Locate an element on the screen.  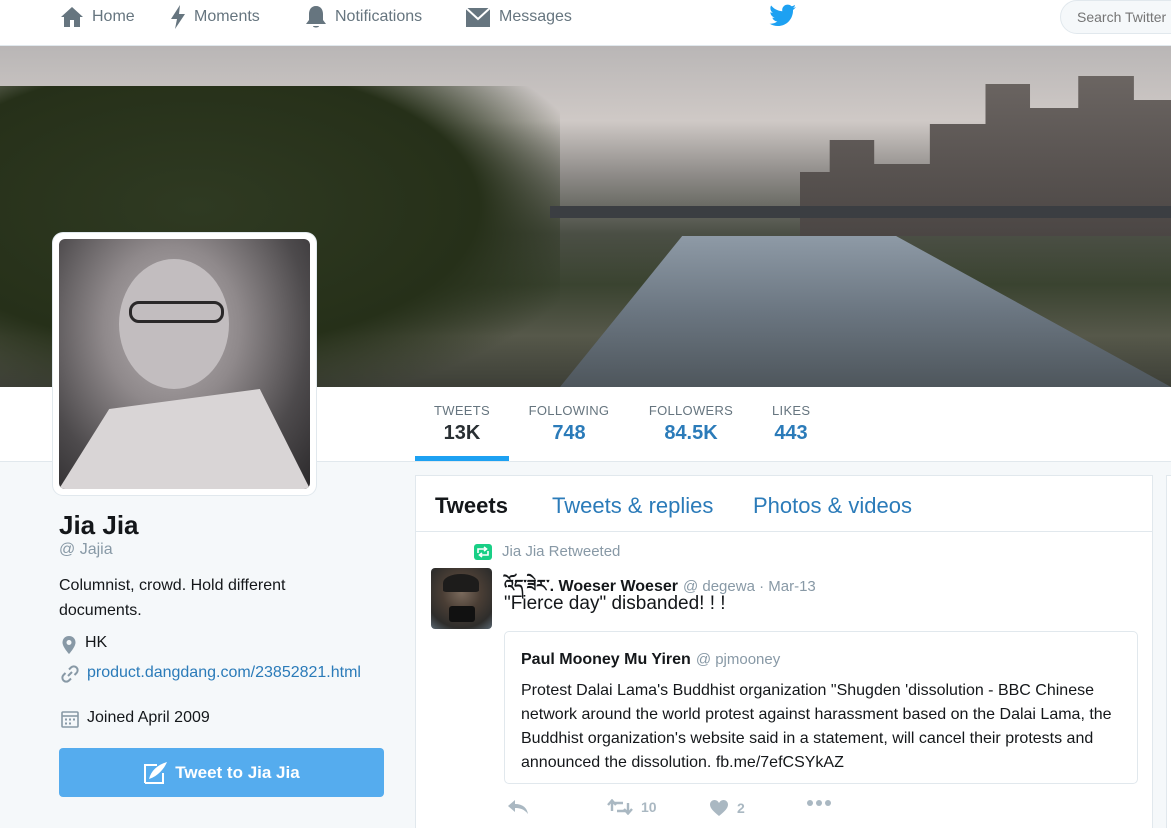
nav-notifications: Notifications is located at coordinates (363, 17).